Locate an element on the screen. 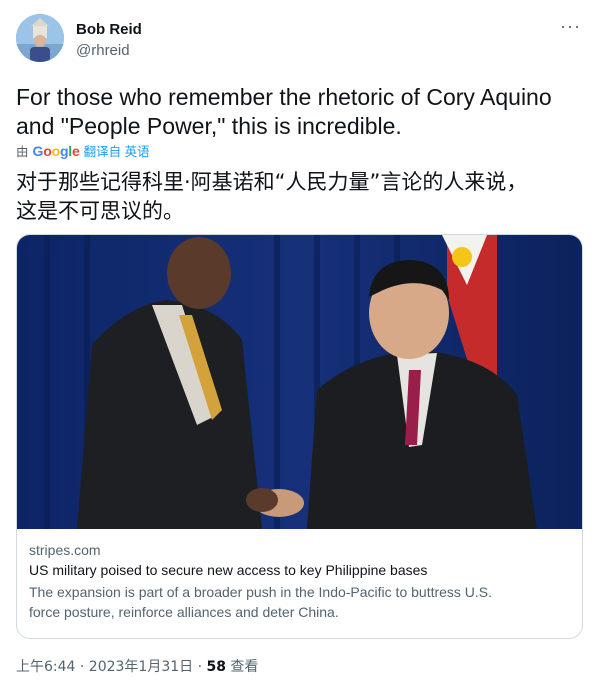  translation-attribution: 由 Google 翻译自 英语 is located at coordinates (83, 150).